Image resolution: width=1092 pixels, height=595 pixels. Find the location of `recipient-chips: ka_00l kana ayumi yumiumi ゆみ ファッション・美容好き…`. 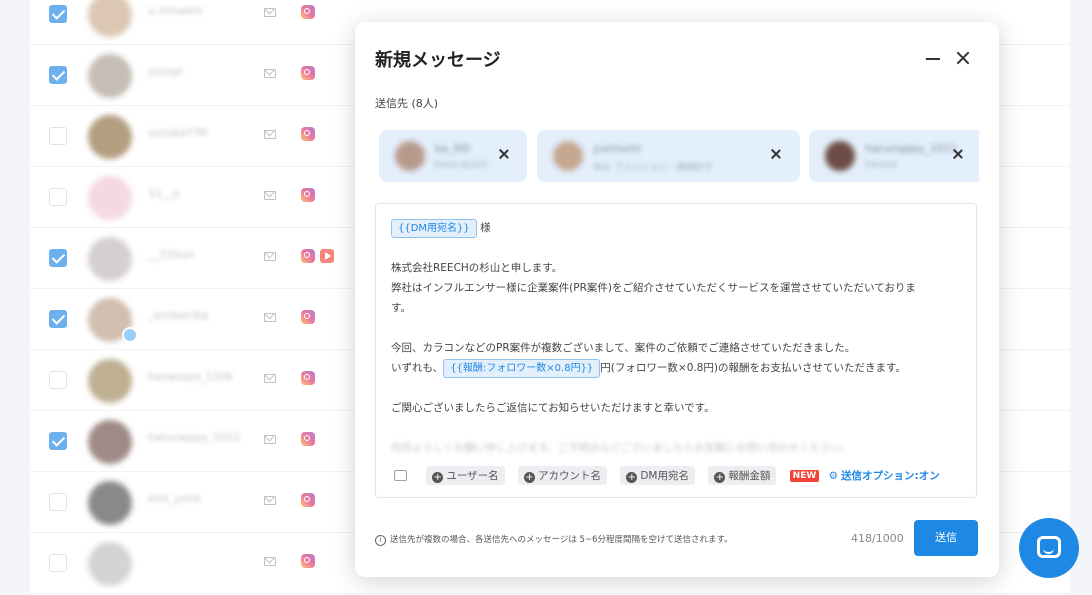

recipient-chips: ka_00l kana ayumi yumiumi ゆみ ファッション・美容好き… is located at coordinates (679, 157).